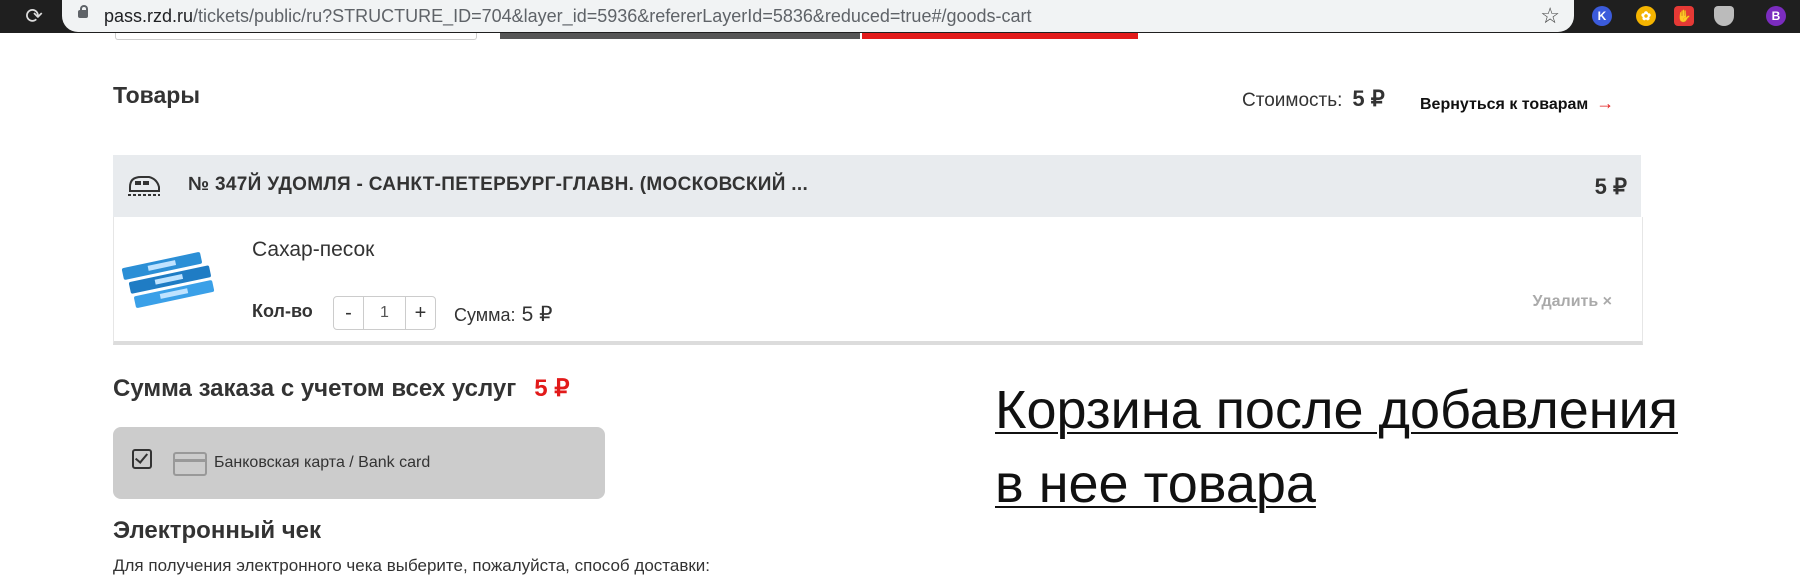 This screenshot has height=578, width=1800. I want to click on quantity-input: 1, so click(384, 313).